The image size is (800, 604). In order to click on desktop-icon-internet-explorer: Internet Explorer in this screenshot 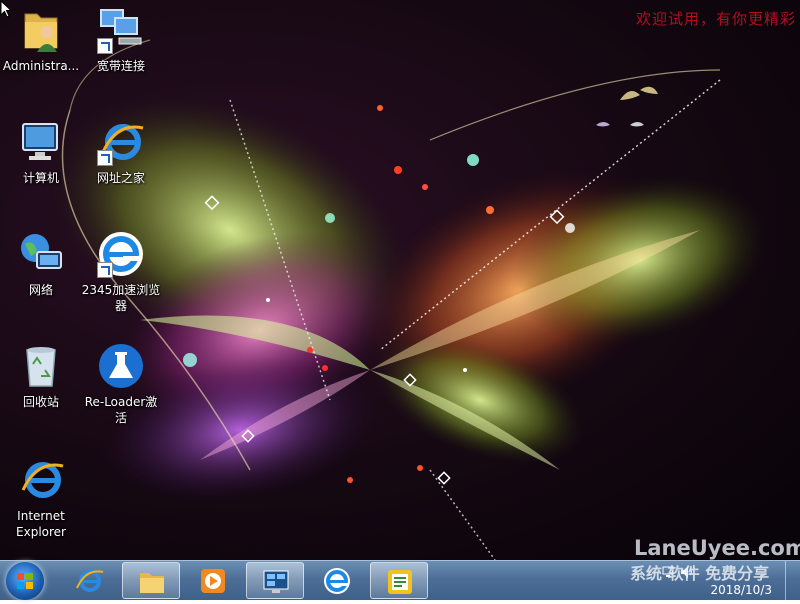, I will do `click(41, 498)`.